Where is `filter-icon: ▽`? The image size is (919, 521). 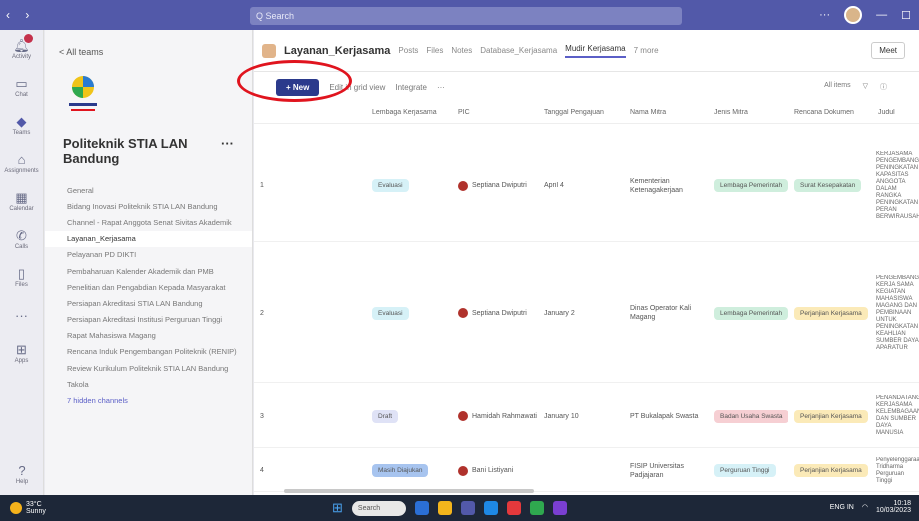 filter-icon: ▽ is located at coordinates (865, 87).